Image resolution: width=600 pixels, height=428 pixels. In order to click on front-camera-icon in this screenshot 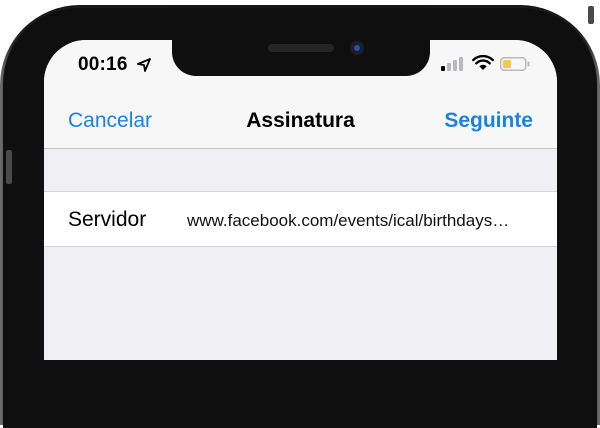, I will do `click(357, 48)`.